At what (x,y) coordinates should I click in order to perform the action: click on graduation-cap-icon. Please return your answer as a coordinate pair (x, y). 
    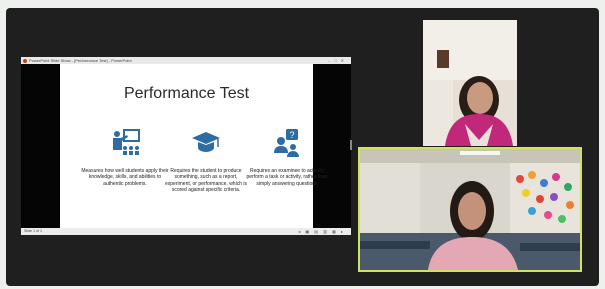
    Looking at the image, I should click on (206, 142).